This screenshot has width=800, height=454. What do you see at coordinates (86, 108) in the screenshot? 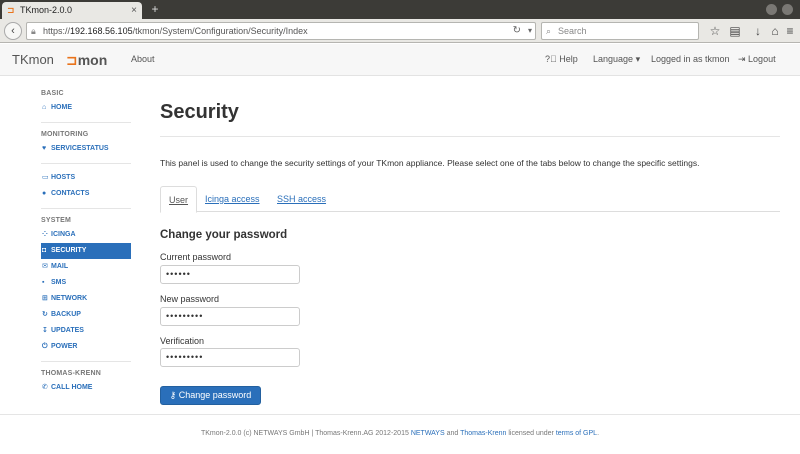
I see `sidebar-item-home: ⌂ HOME` at bounding box center [86, 108].